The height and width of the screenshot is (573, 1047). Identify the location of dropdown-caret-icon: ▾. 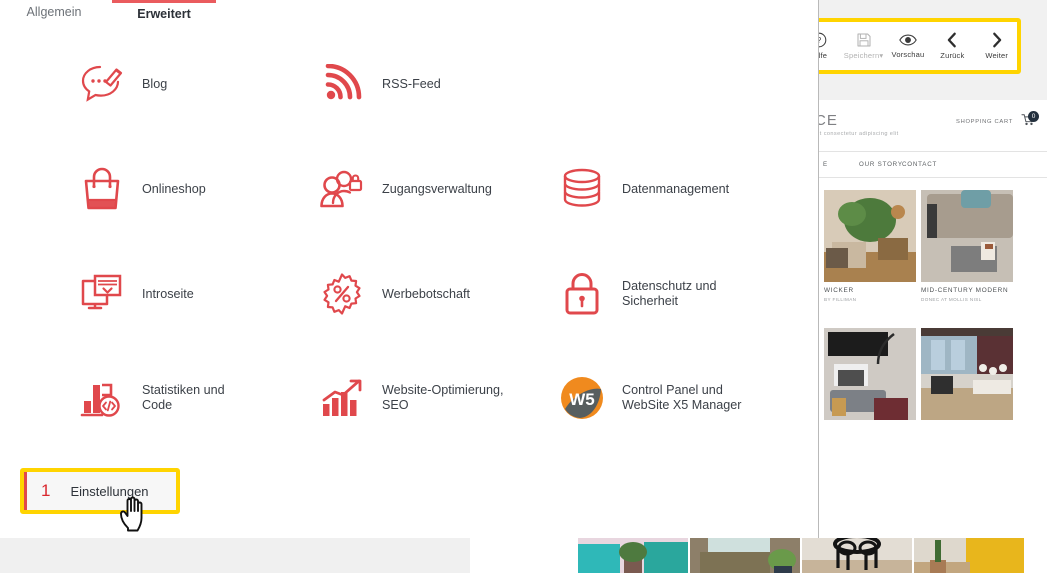
(881, 55).